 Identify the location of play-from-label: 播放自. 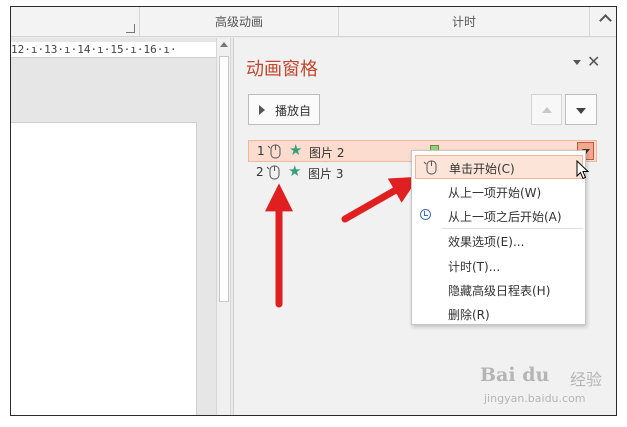
(293, 111).